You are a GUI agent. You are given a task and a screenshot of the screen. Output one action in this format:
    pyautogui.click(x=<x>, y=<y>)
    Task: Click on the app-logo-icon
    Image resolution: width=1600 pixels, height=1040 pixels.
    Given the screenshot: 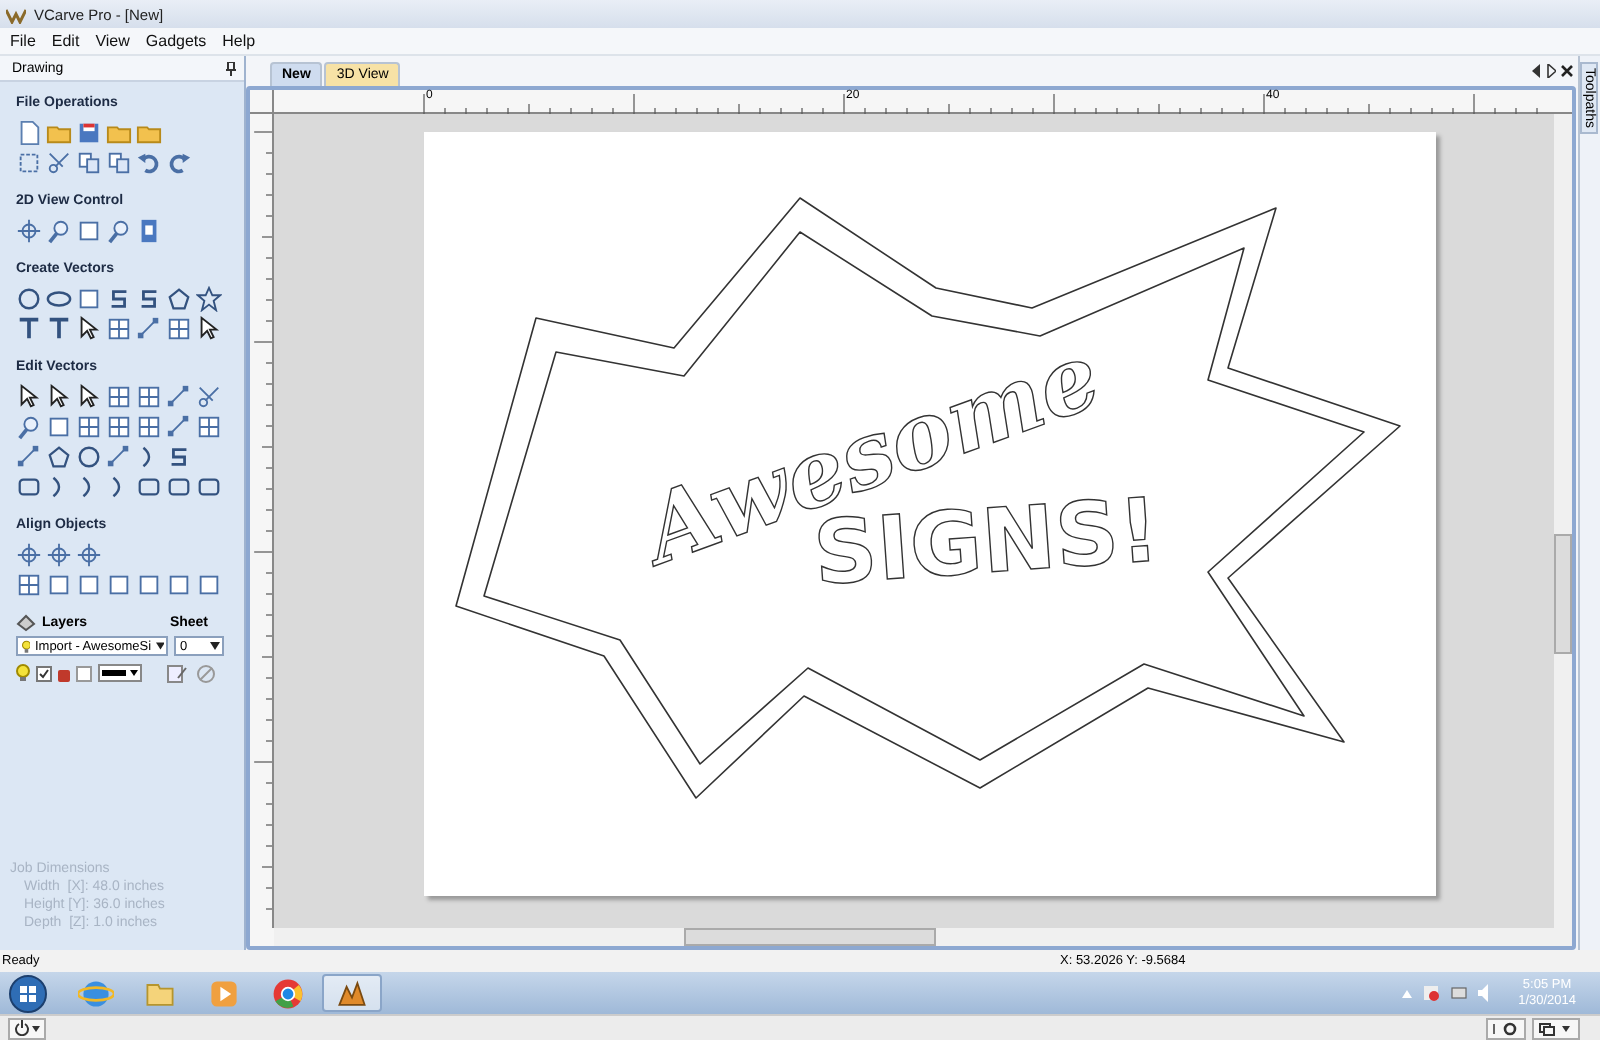 What is the action you would take?
    pyautogui.click(x=16, y=14)
    